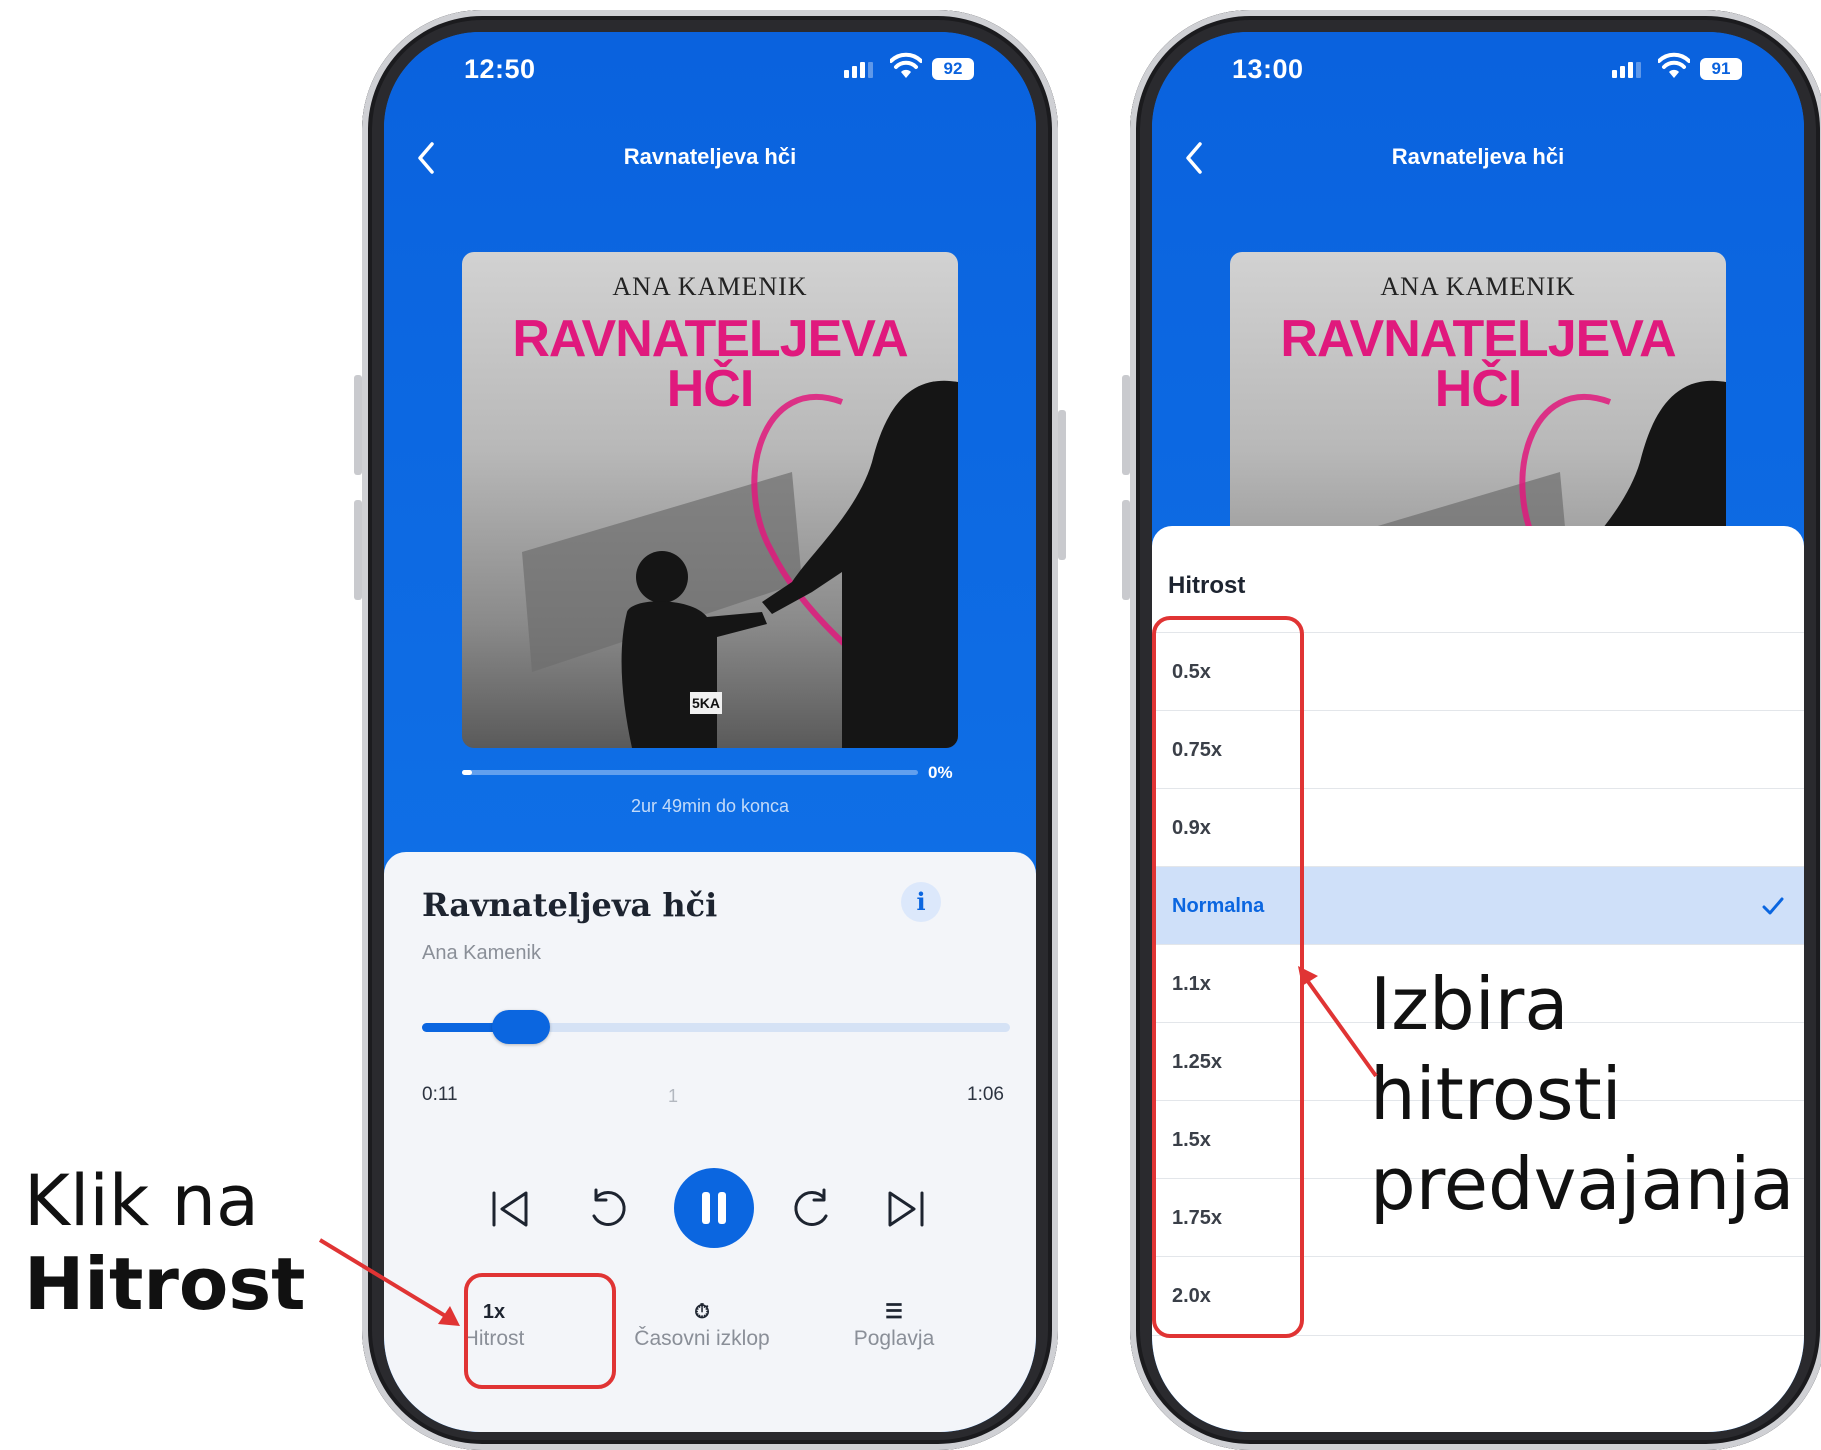 The width and height of the screenshot is (1821, 1450). What do you see at coordinates (481, 953) in the screenshot?
I see `book-author: Ana Kamenik` at bounding box center [481, 953].